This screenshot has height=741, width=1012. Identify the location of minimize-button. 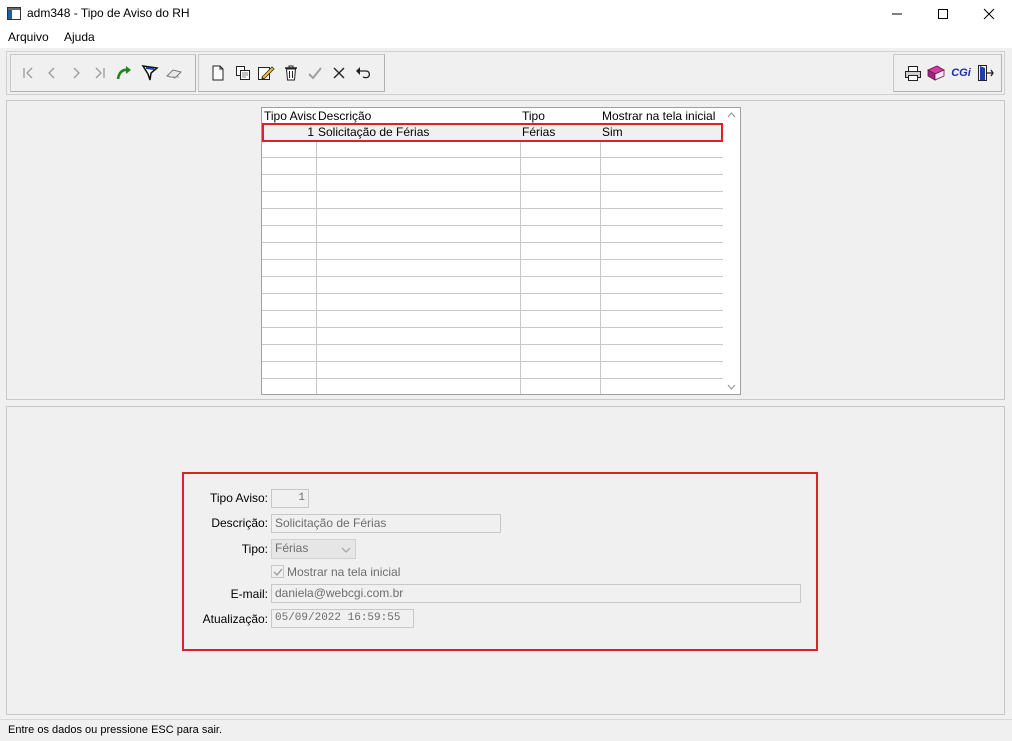
(897, 14).